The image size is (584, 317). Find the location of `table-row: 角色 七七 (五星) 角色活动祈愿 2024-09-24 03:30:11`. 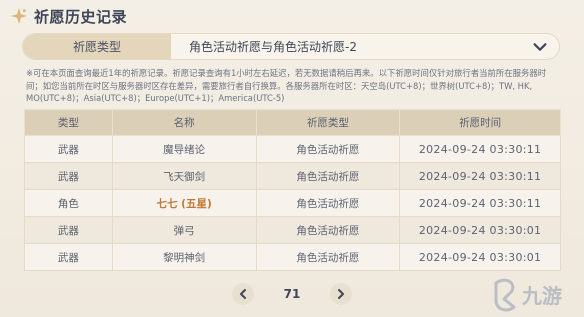

table-row: 角色 七七 (五星) 角色活动祈愿 2024-09-24 03:30:11 is located at coordinates (292, 203).